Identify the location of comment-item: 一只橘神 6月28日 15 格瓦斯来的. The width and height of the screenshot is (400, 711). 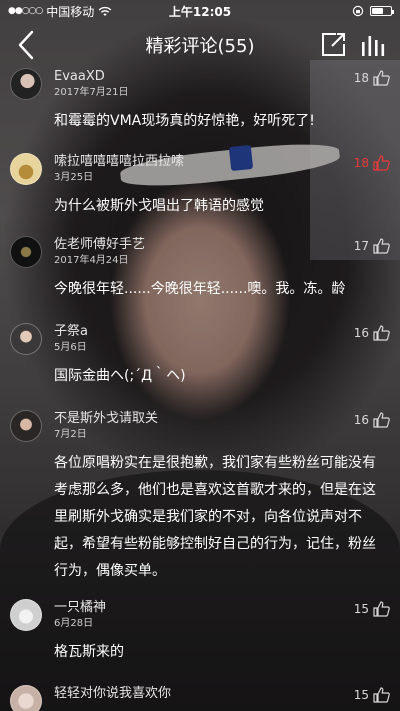
(200, 642).